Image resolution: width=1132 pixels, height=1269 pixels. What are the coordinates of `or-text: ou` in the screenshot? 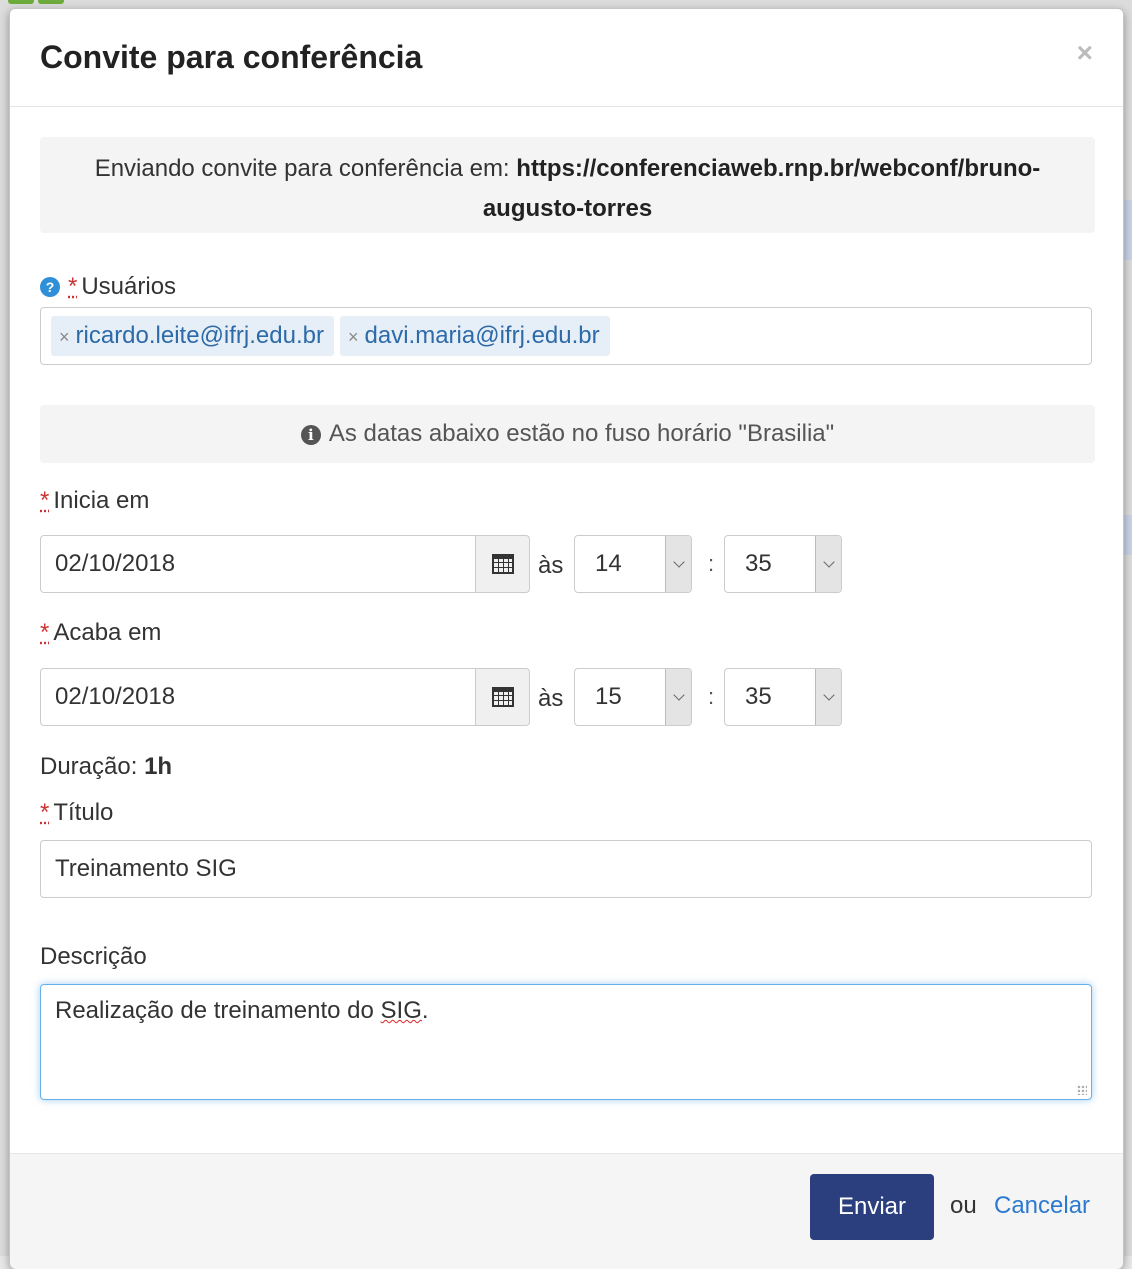 It's located at (963, 1205).